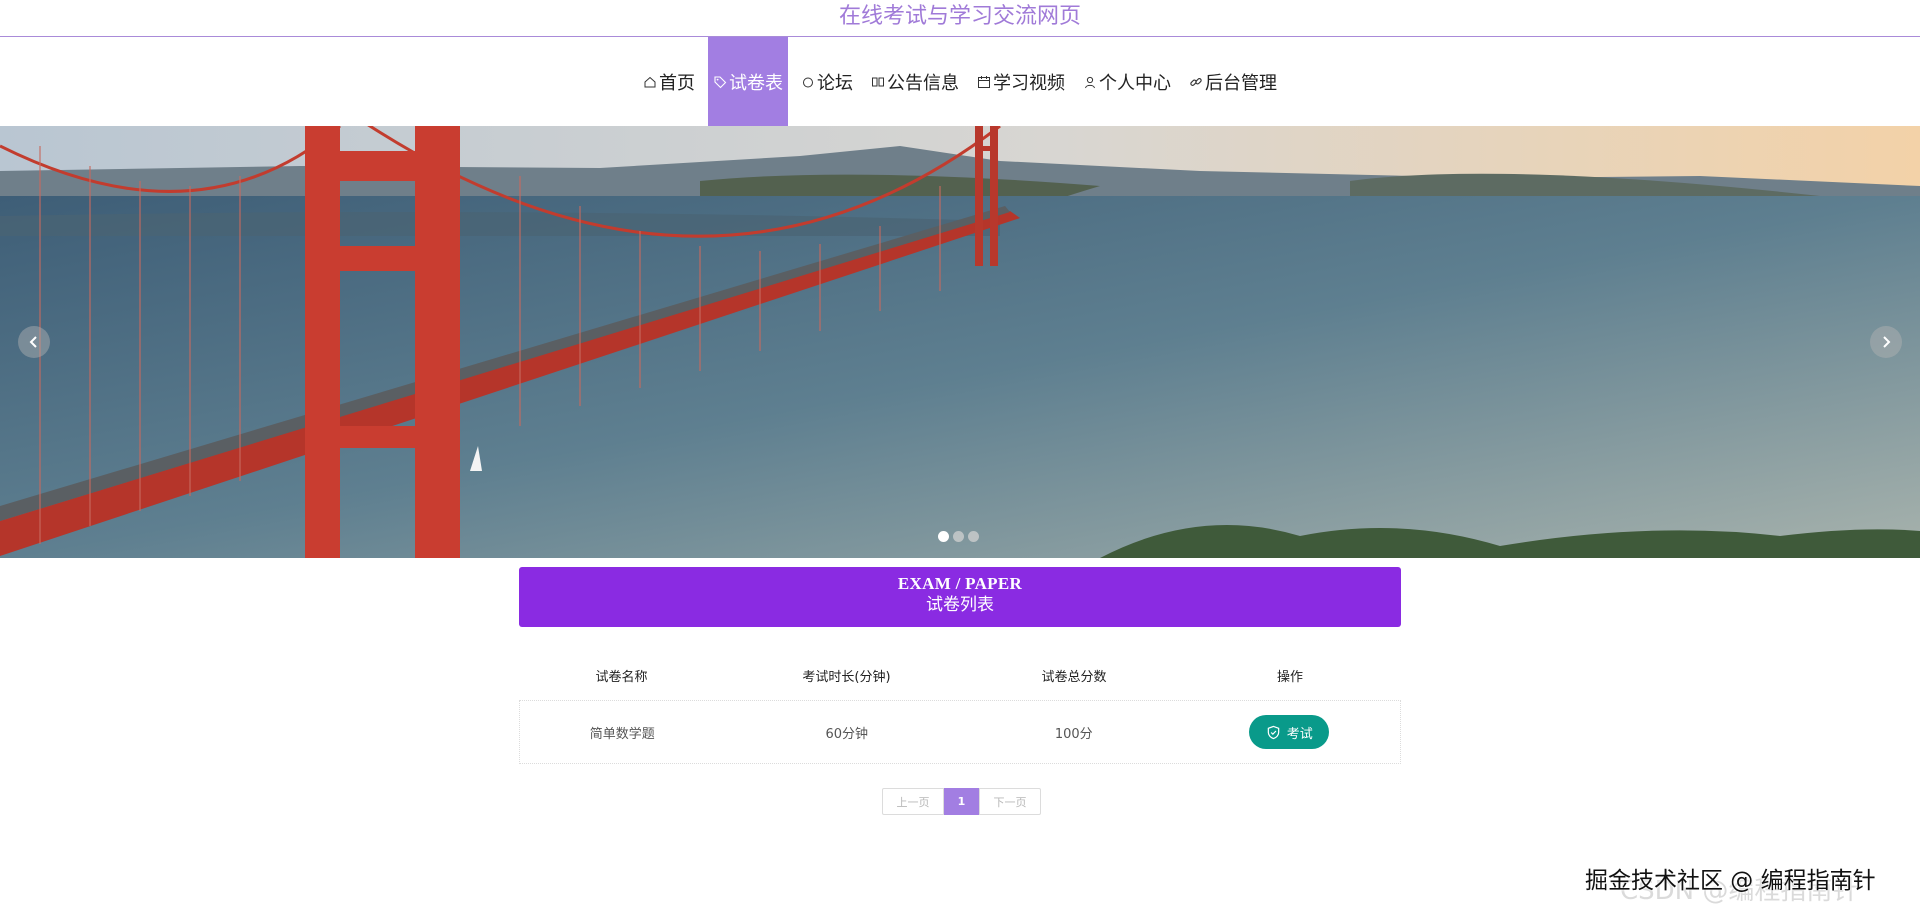 Image resolution: width=1920 pixels, height=916 pixels. Describe the element at coordinates (984, 82) in the screenshot. I see `calendar-icon` at that location.